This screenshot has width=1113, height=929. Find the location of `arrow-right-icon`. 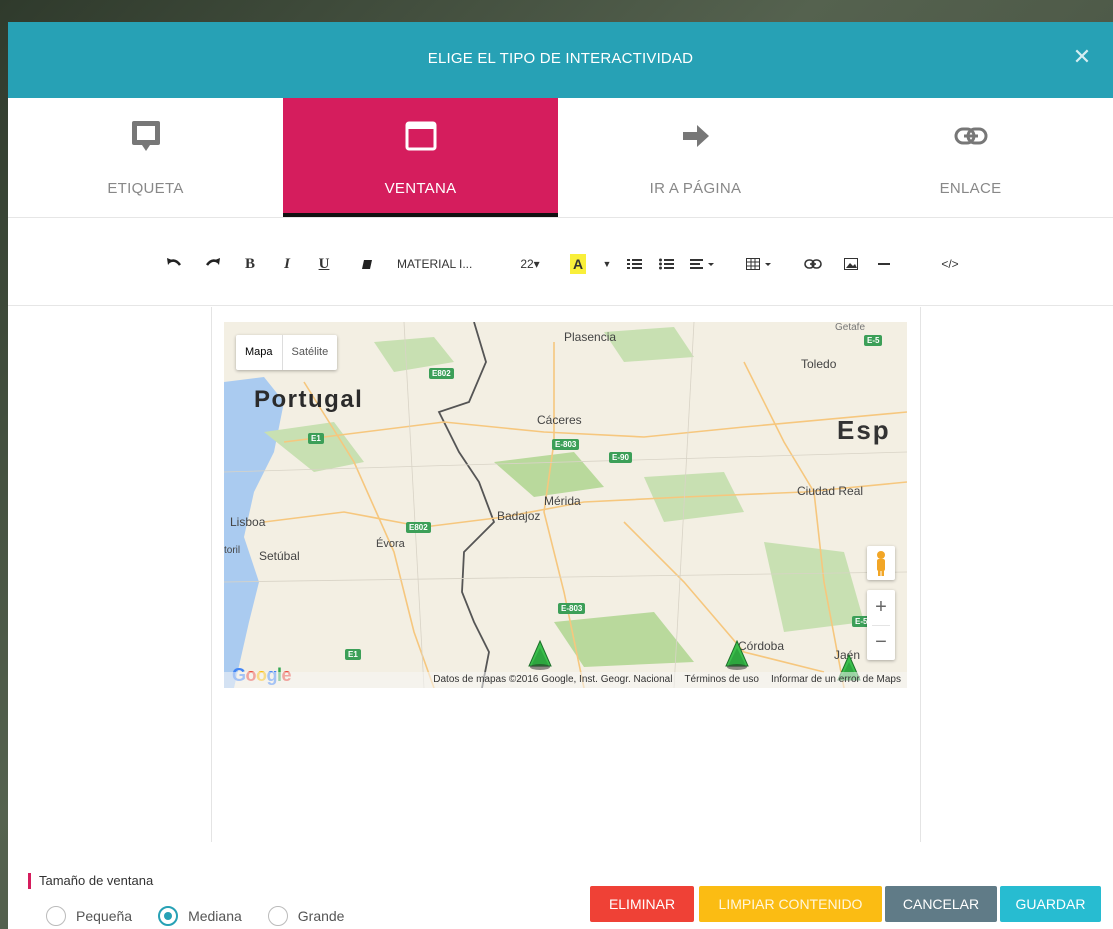

arrow-right-icon is located at coordinates (695, 136).